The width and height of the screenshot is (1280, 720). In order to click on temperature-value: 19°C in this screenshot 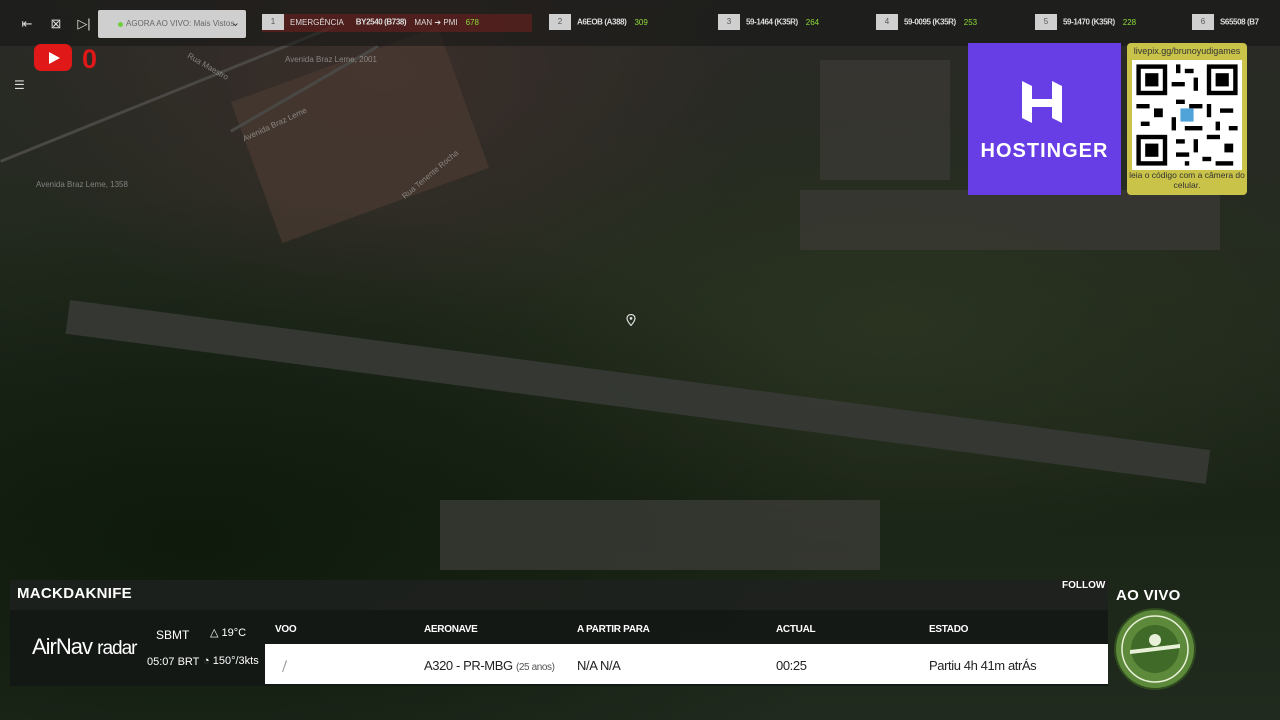, I will do `click(234, 633)`.